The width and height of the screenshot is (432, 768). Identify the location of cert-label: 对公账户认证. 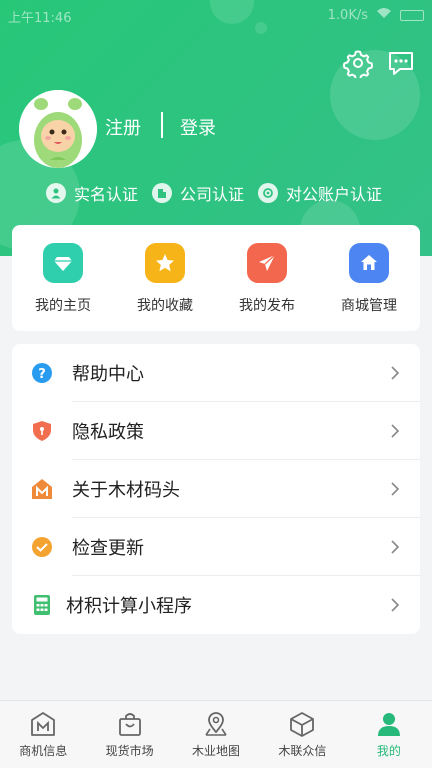
(334, 194).